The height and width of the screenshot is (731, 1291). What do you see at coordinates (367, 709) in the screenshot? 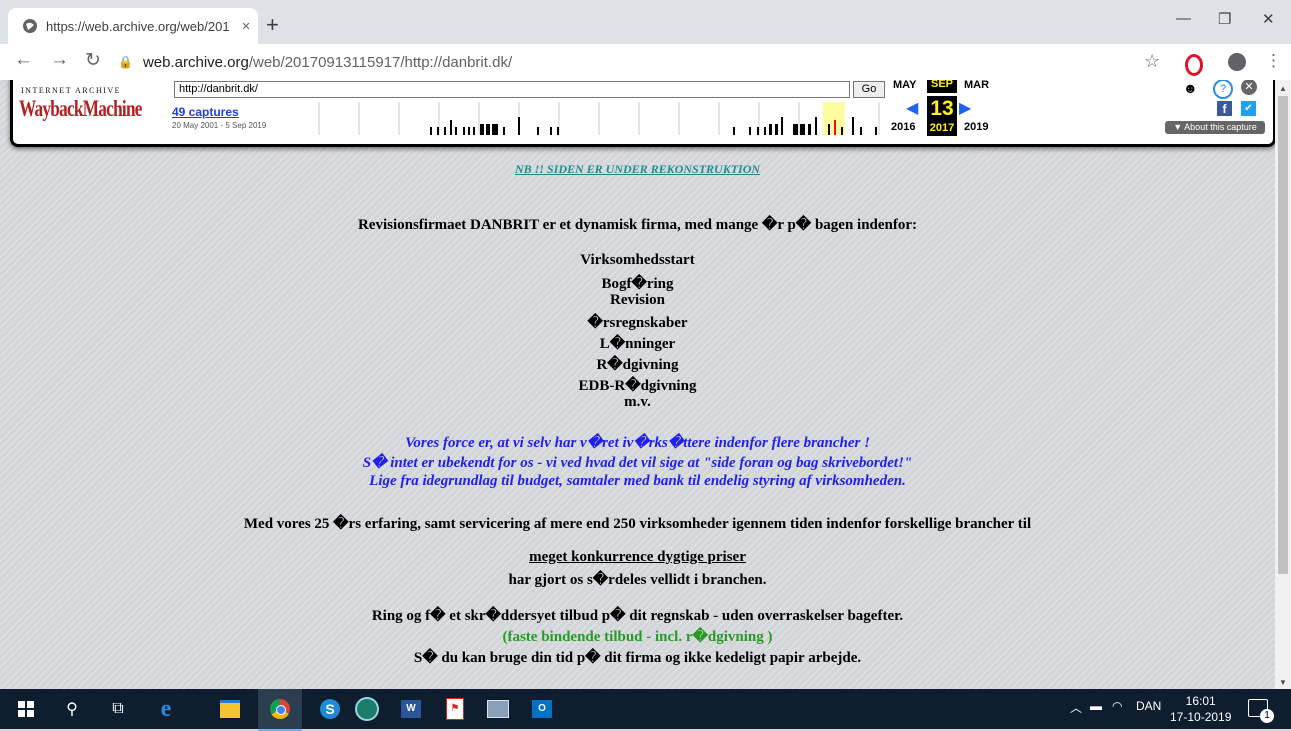
I see `globe-app-icon` at bounding box center [367, 709].